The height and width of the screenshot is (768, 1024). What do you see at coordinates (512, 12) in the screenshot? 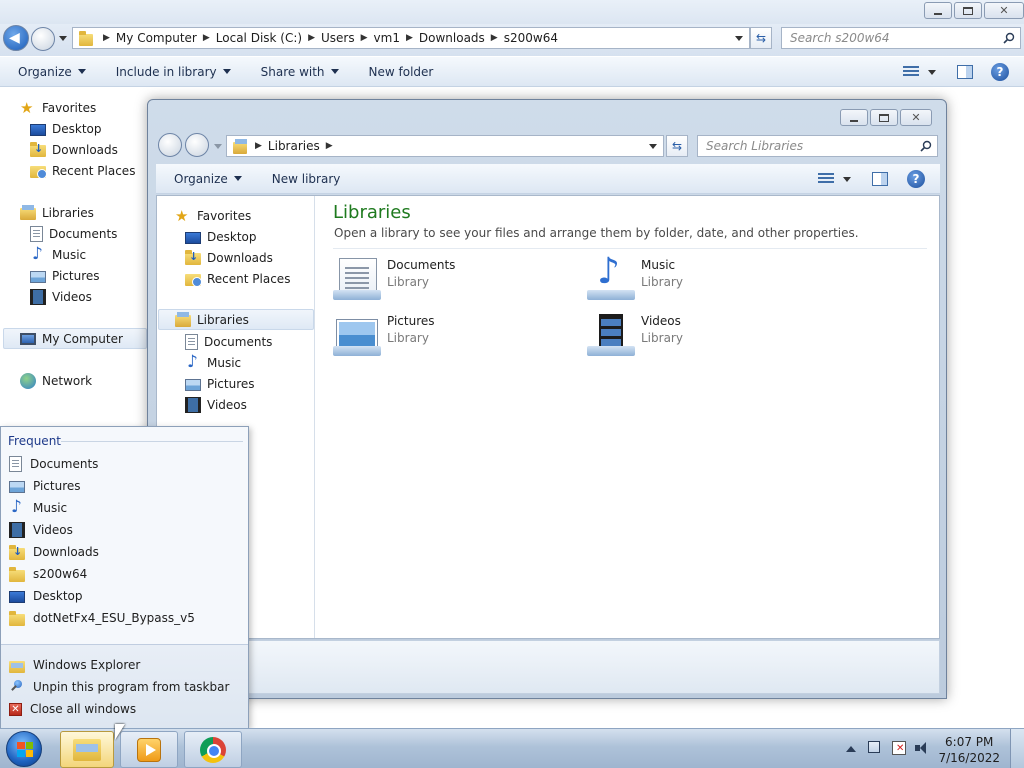
I see `back-window-titlebar: ✕` at bounding box center [512, 12].